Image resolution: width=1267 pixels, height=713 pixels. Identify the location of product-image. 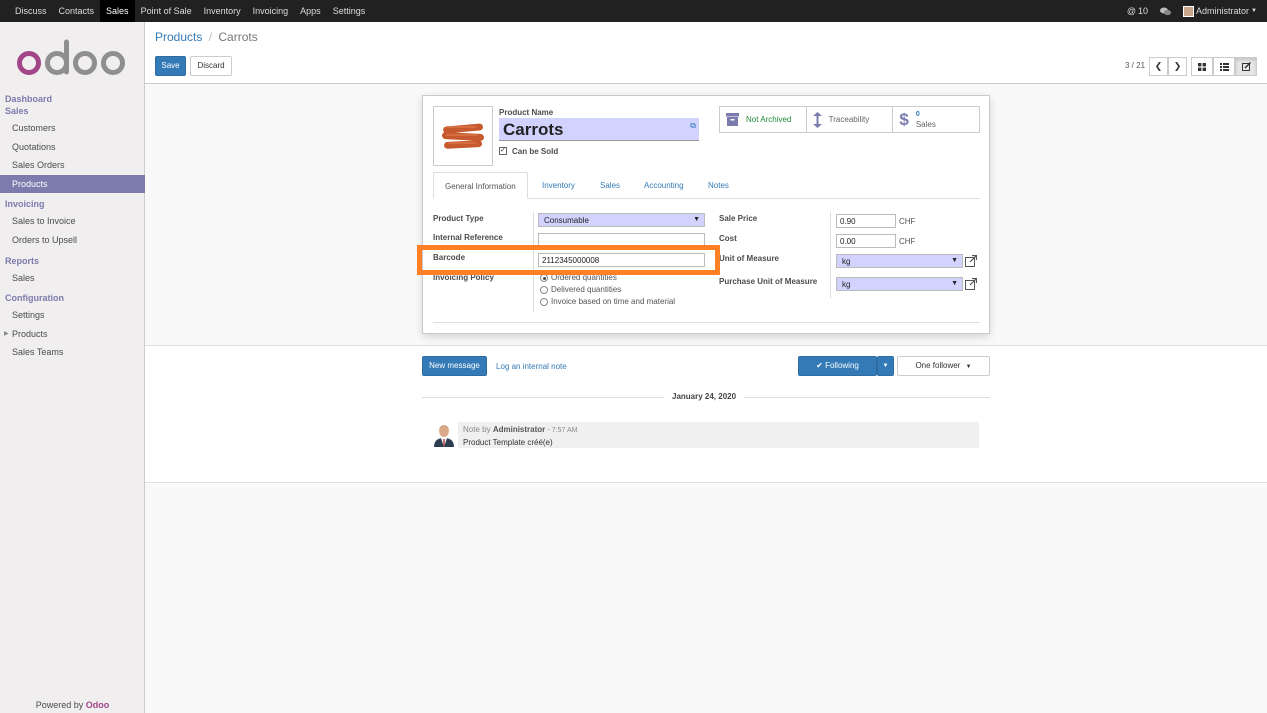
(463, 136).